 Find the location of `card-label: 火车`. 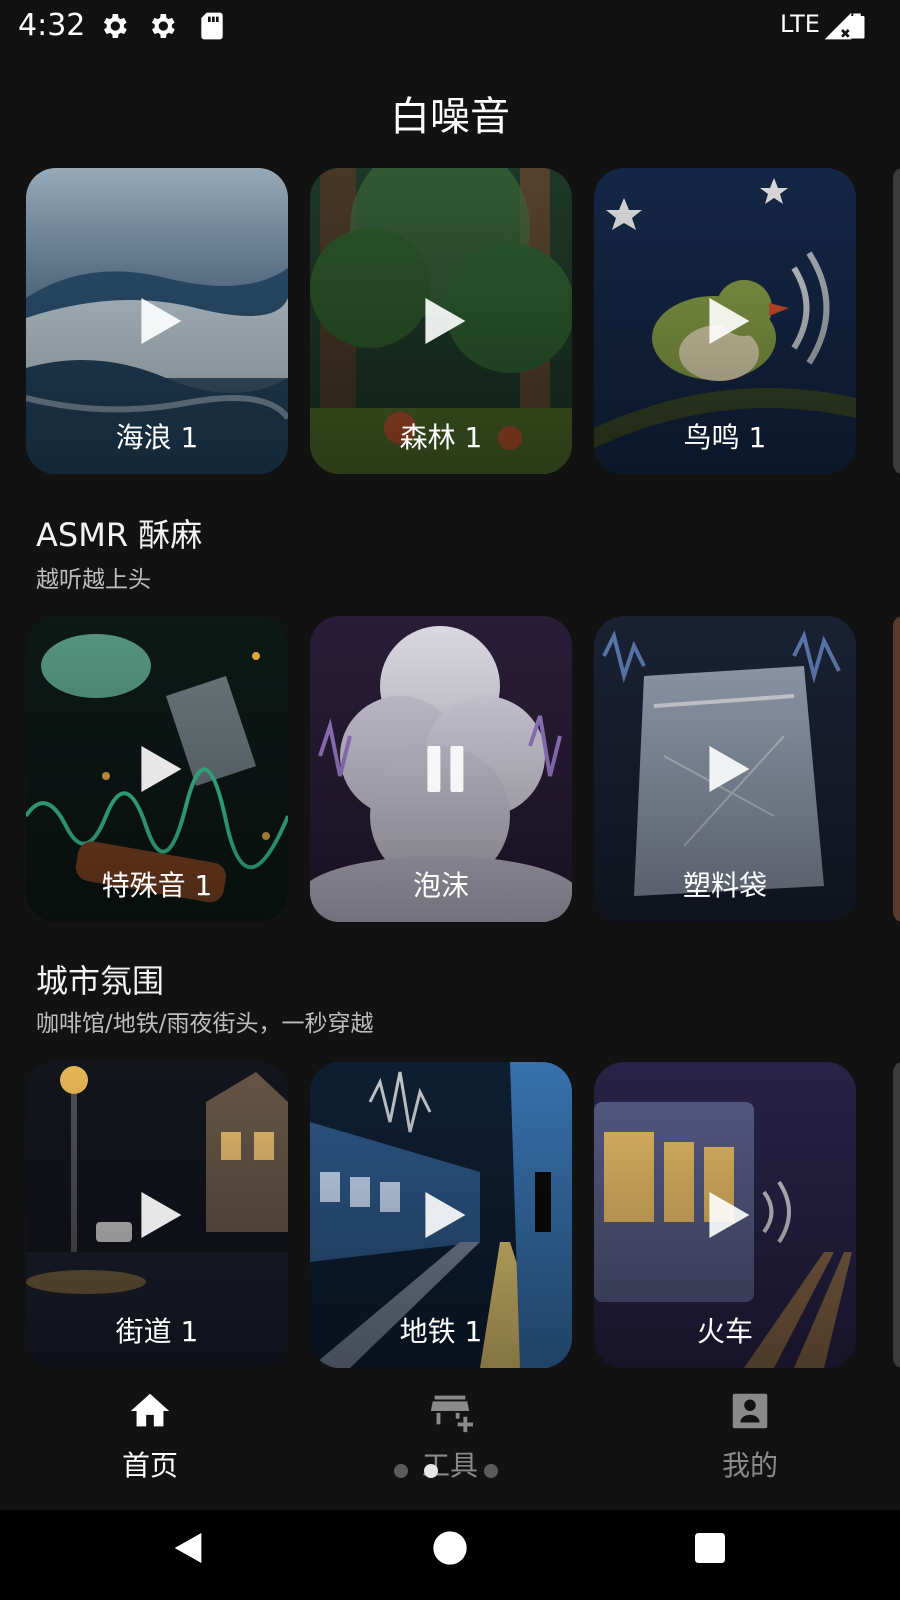

card-label: 火车 is located at coordinates (724, 1331).